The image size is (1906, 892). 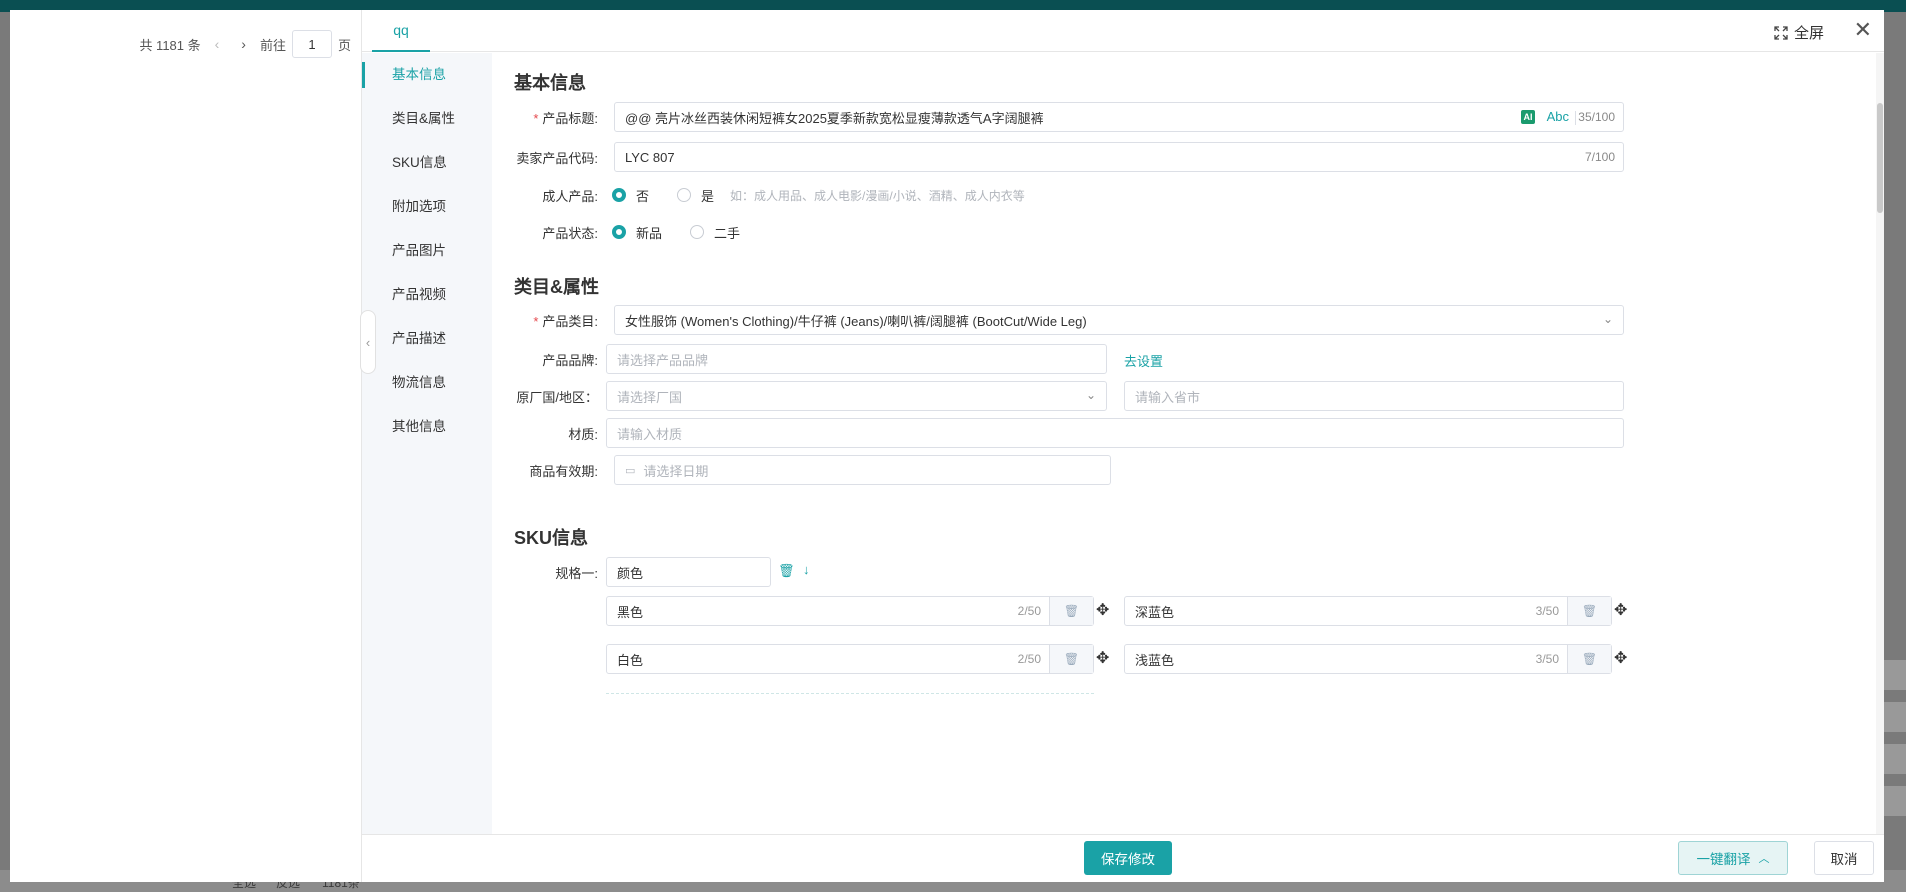 I want to click on section-title-sku: SKU信息, so click(x=551, y=538).